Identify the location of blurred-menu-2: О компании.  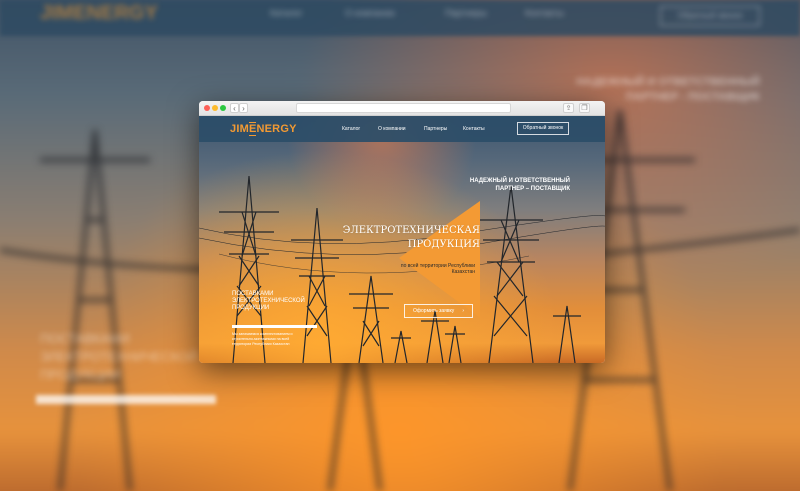
(370, 13).